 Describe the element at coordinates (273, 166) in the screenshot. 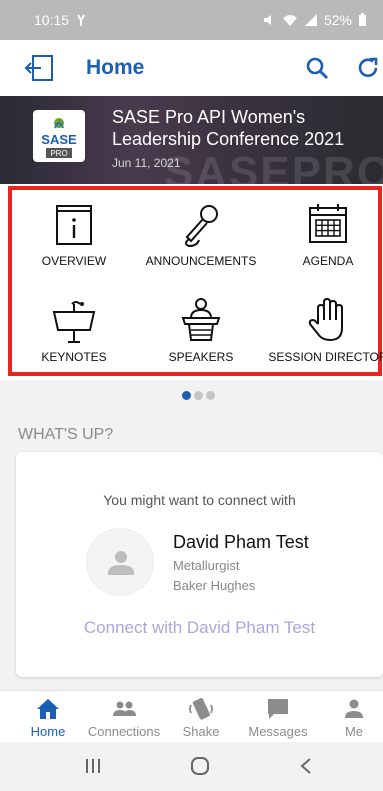

I see `banner-background-text: SASEPRO` at that location.